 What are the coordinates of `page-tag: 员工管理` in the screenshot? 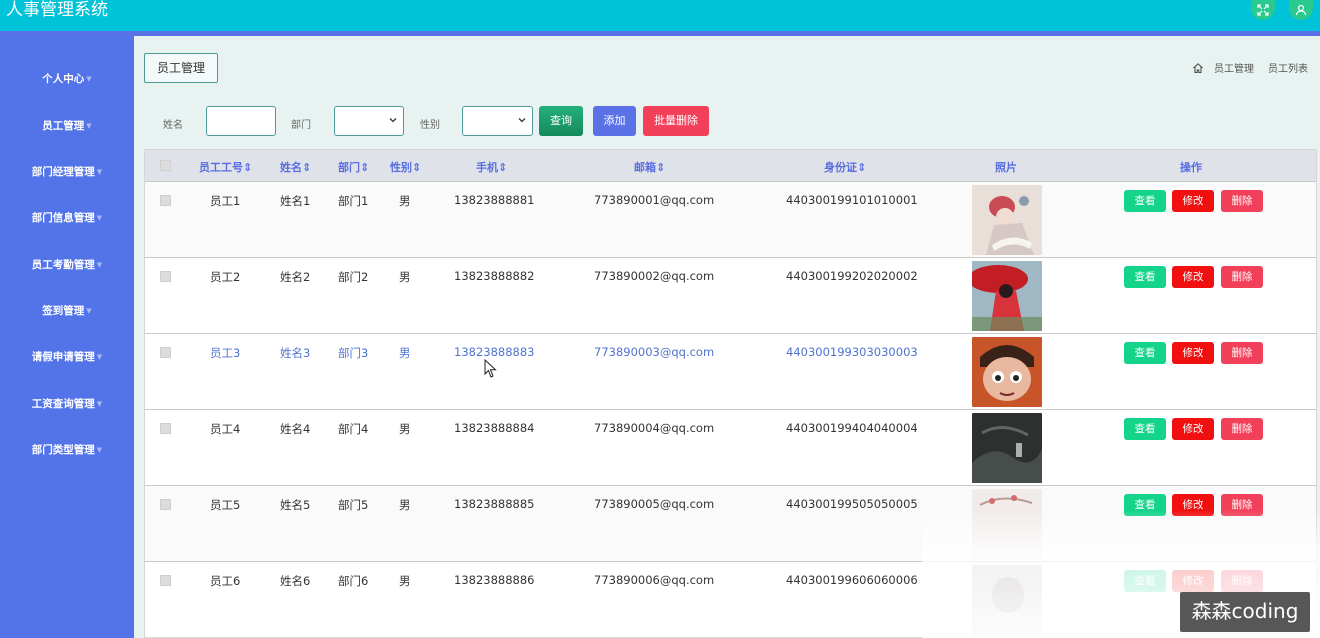 It's located at (181, 68).